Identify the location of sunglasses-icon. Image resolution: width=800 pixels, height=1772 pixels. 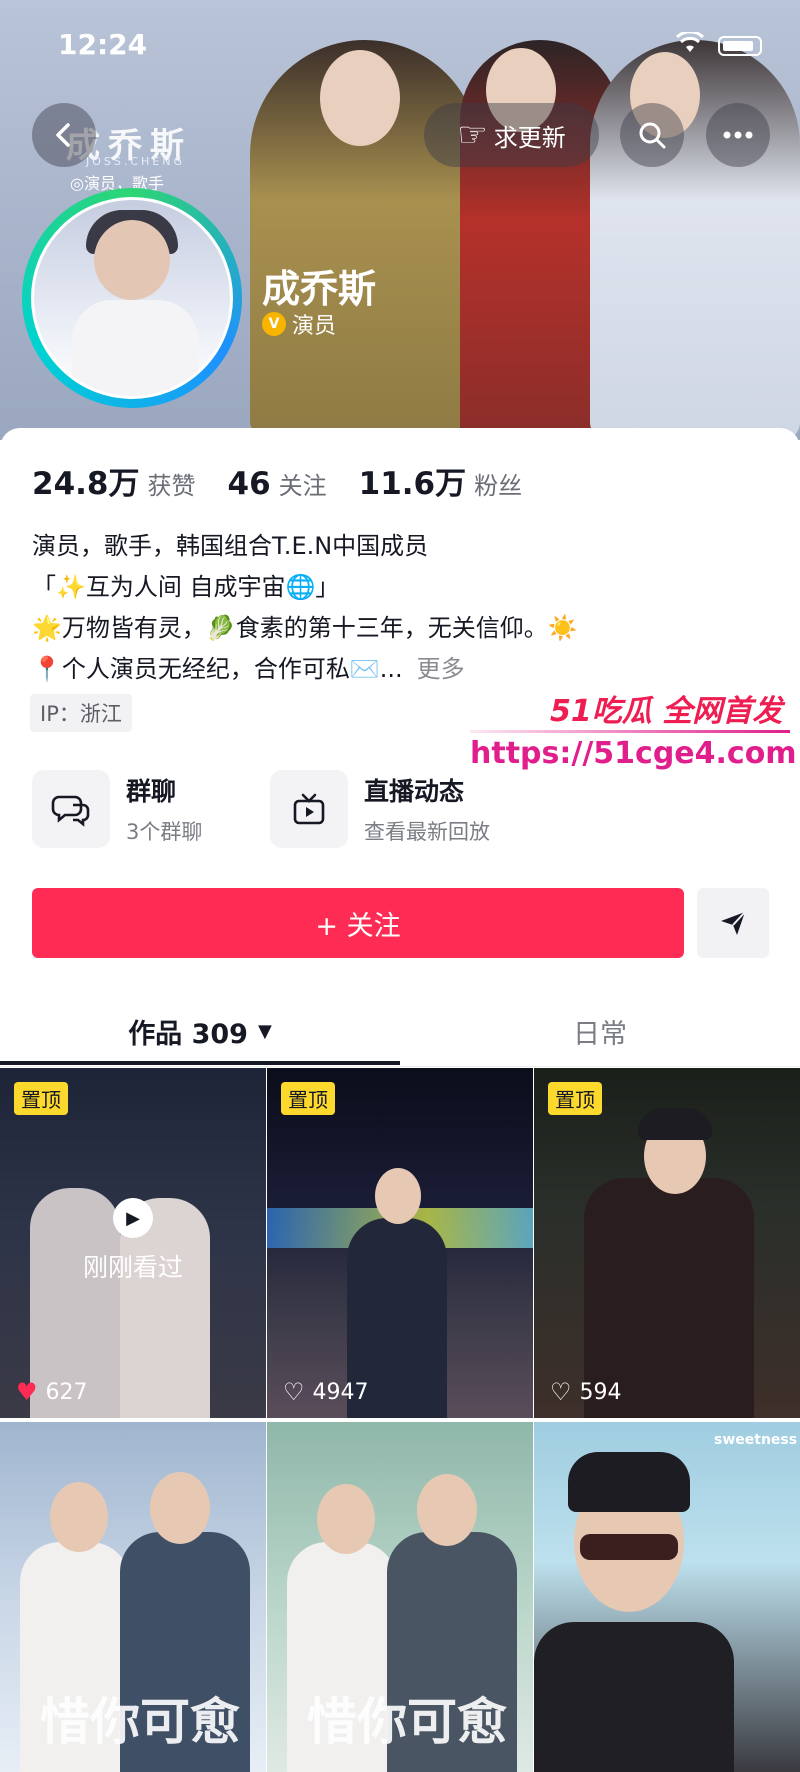
(629, 1547).